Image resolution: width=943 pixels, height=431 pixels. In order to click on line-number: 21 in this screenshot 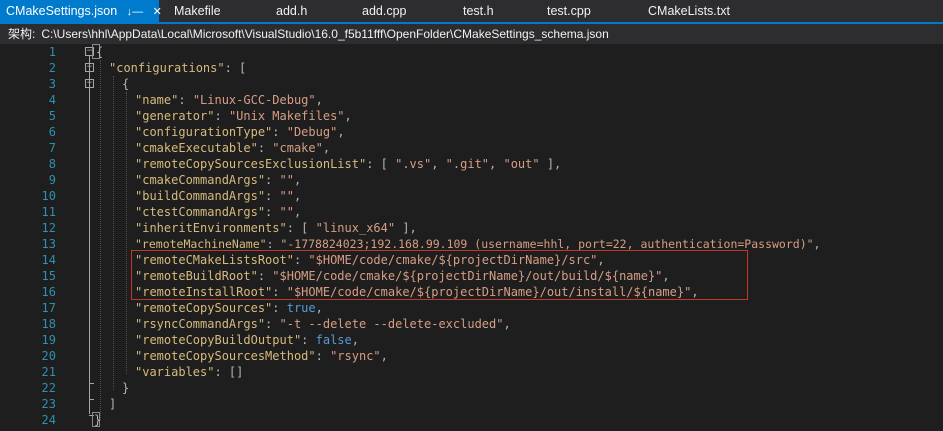, I will do `click(48, 372)`.